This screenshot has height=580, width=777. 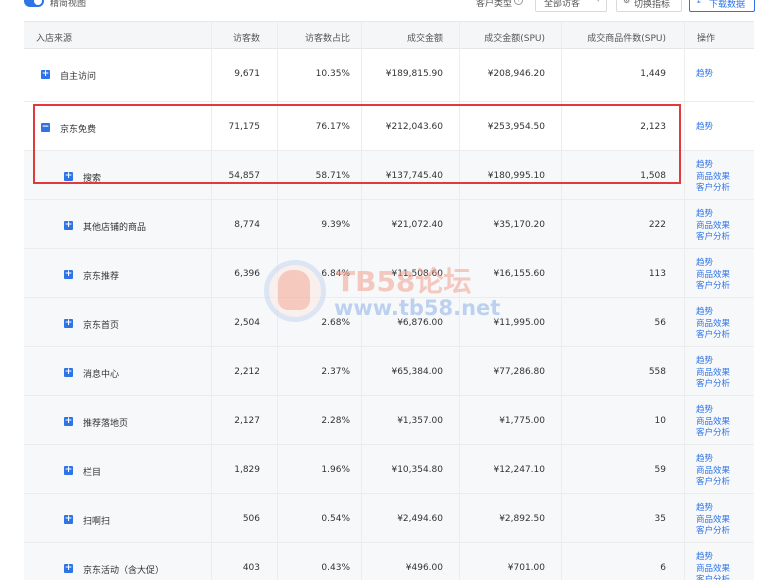 What do you see at coordinates (494, 4) in the screenshot?
I see `customer-type-label: 客户类型` at bounding box center [494, 4].